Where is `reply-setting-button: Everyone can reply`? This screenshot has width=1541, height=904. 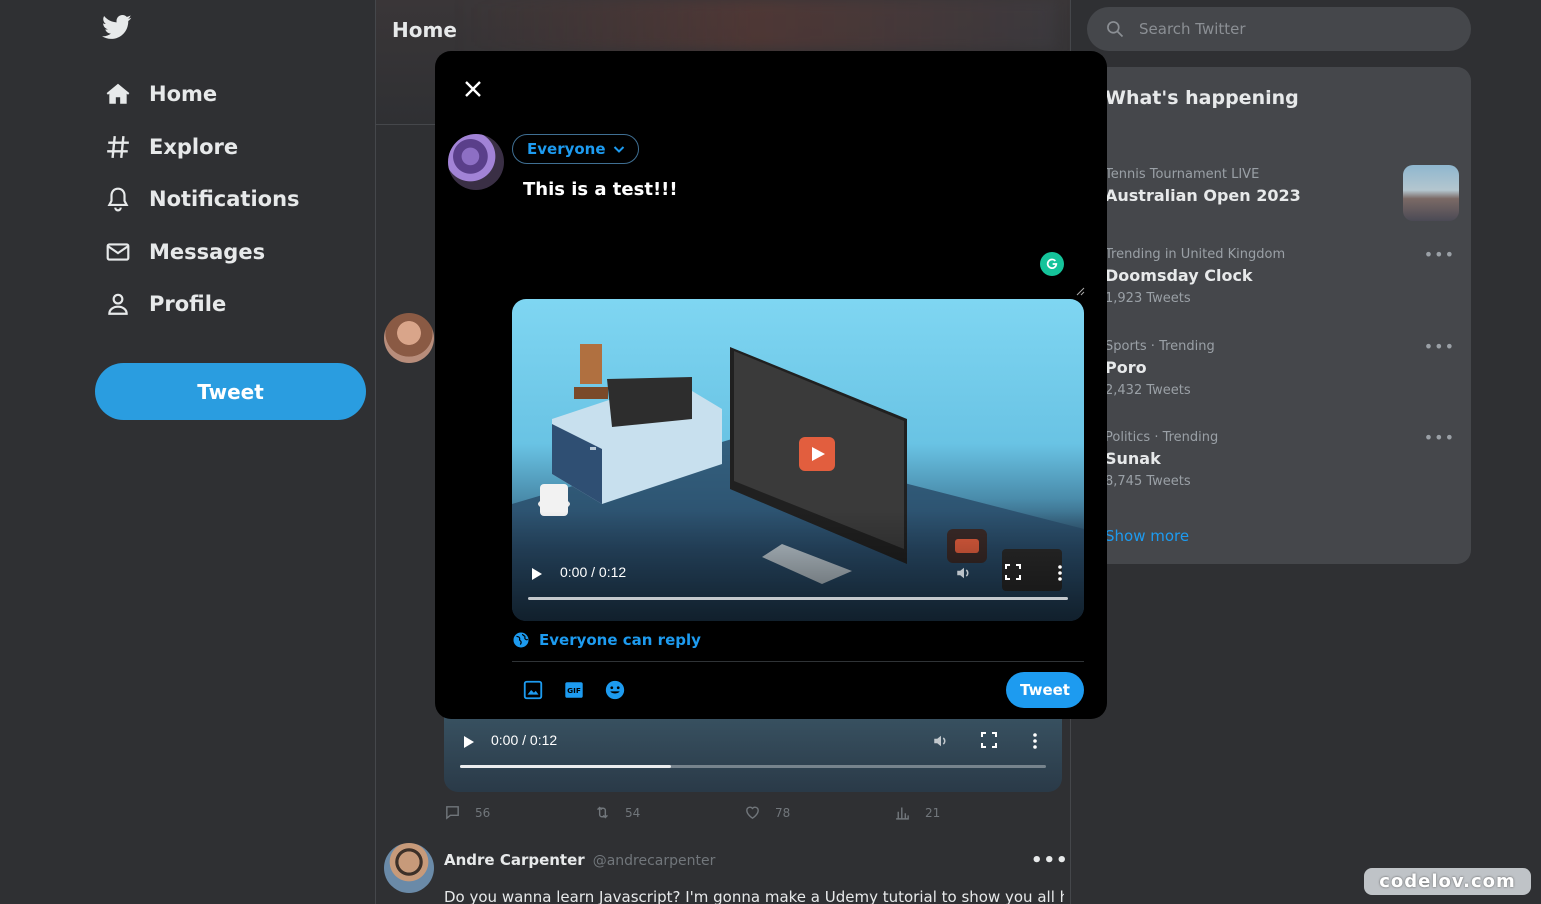
reply-setting-button: Everyone can reply is located at coordinates (606, 640).